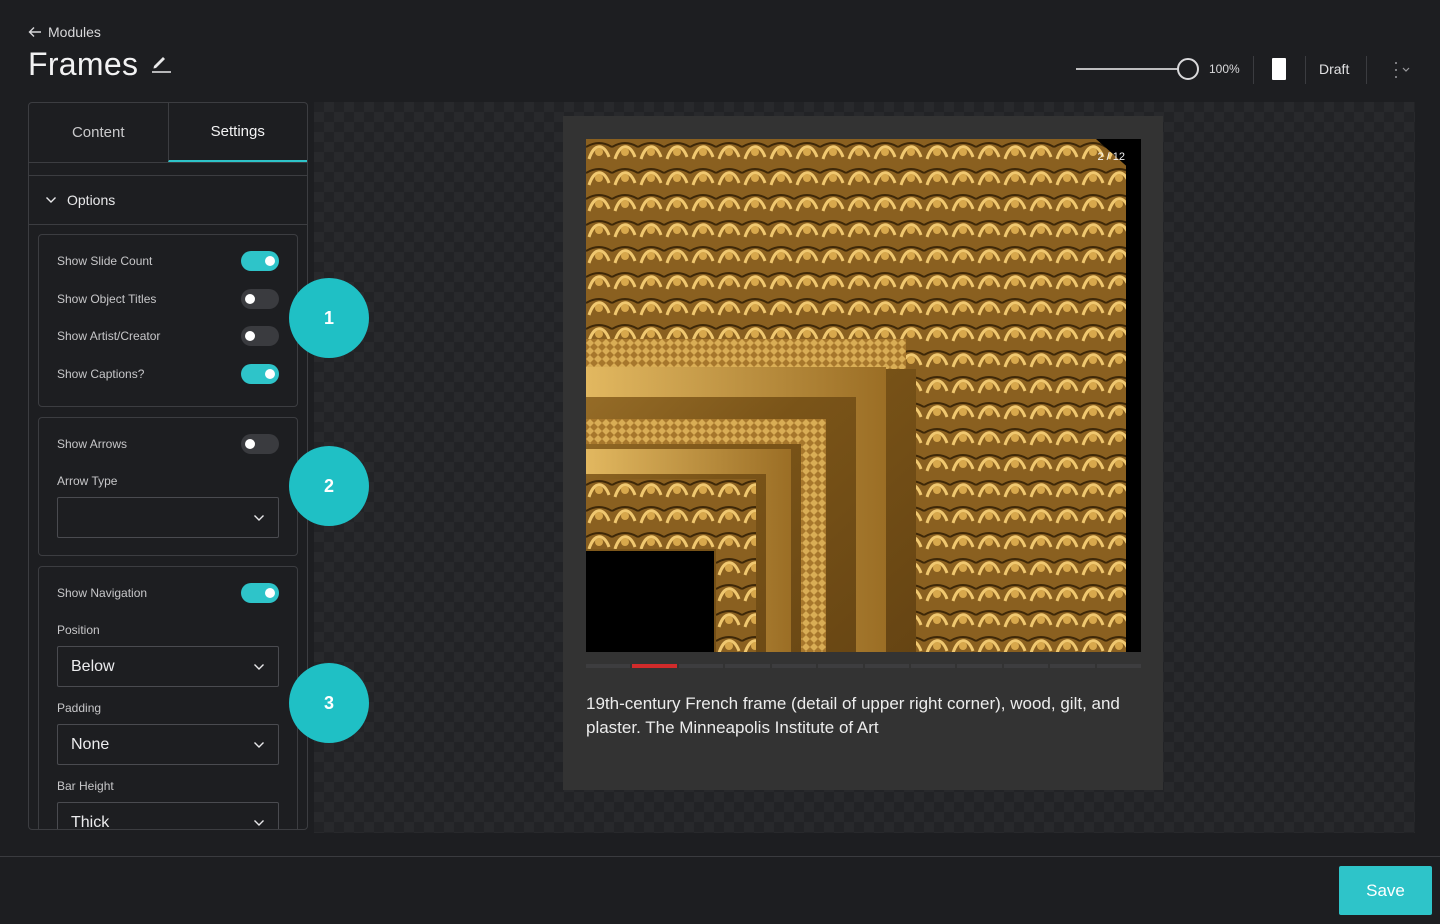 This screenshot has height=924, width=1440. What do you see at coordinates (168, 336) in the screenshot?
I see `setting-row-show-artist-creator: Show Artist/Creator` at bounding box center [168, 336].